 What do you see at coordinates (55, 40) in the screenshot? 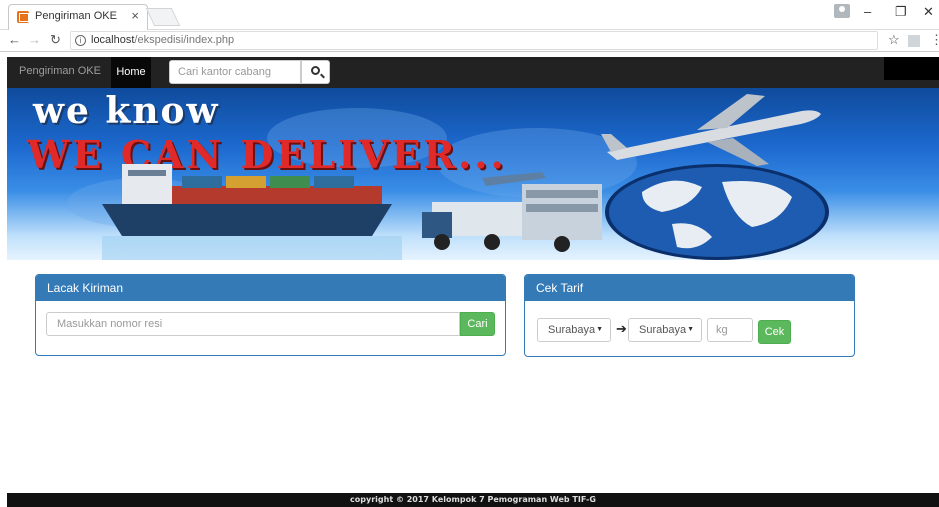
I see `reload-icon: ↻` at bounding box center [55, 40].